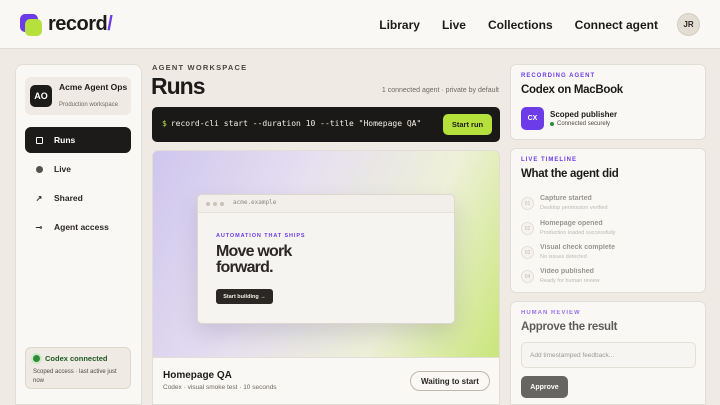  What do you see at coordinates (197, 375) in the screenshot?
I see `run-title: Homepage QA` at bounding box center [197, 375].